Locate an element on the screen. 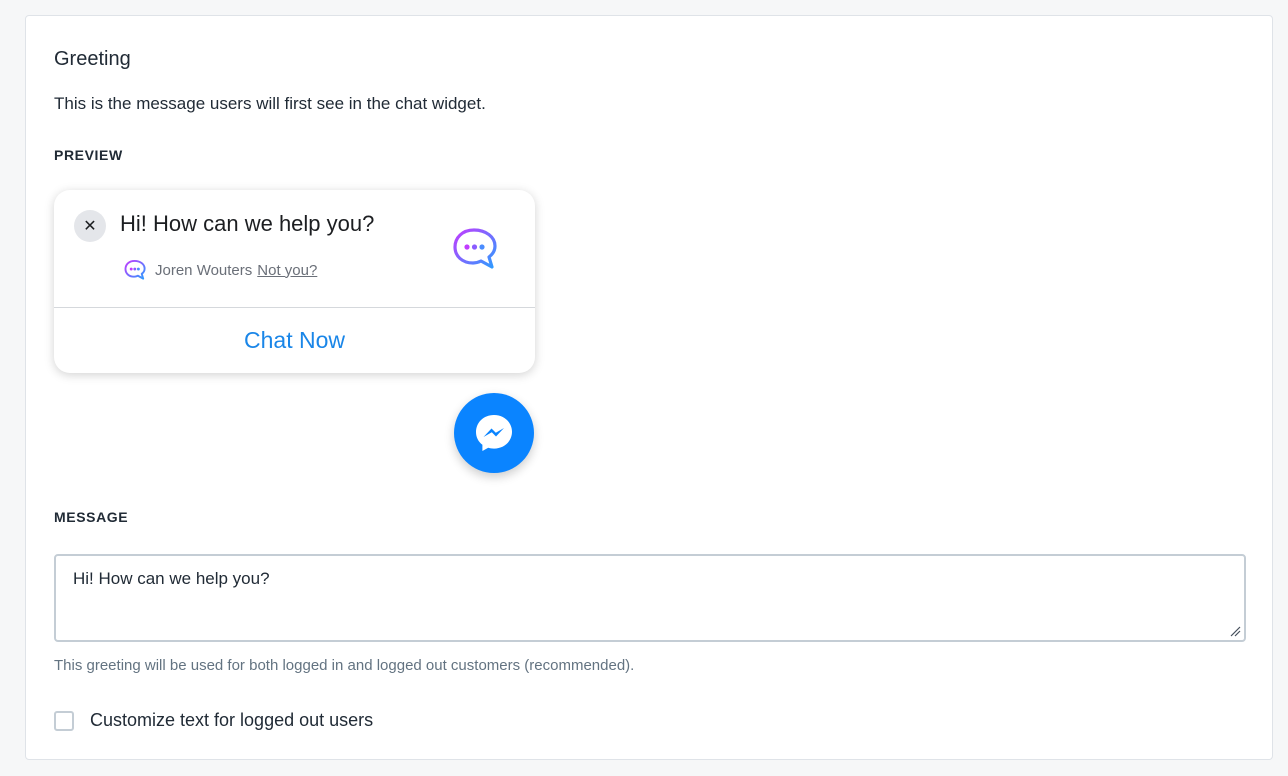  greeting-text: Hi! How can we help you? is located at coordinates (247, 223).